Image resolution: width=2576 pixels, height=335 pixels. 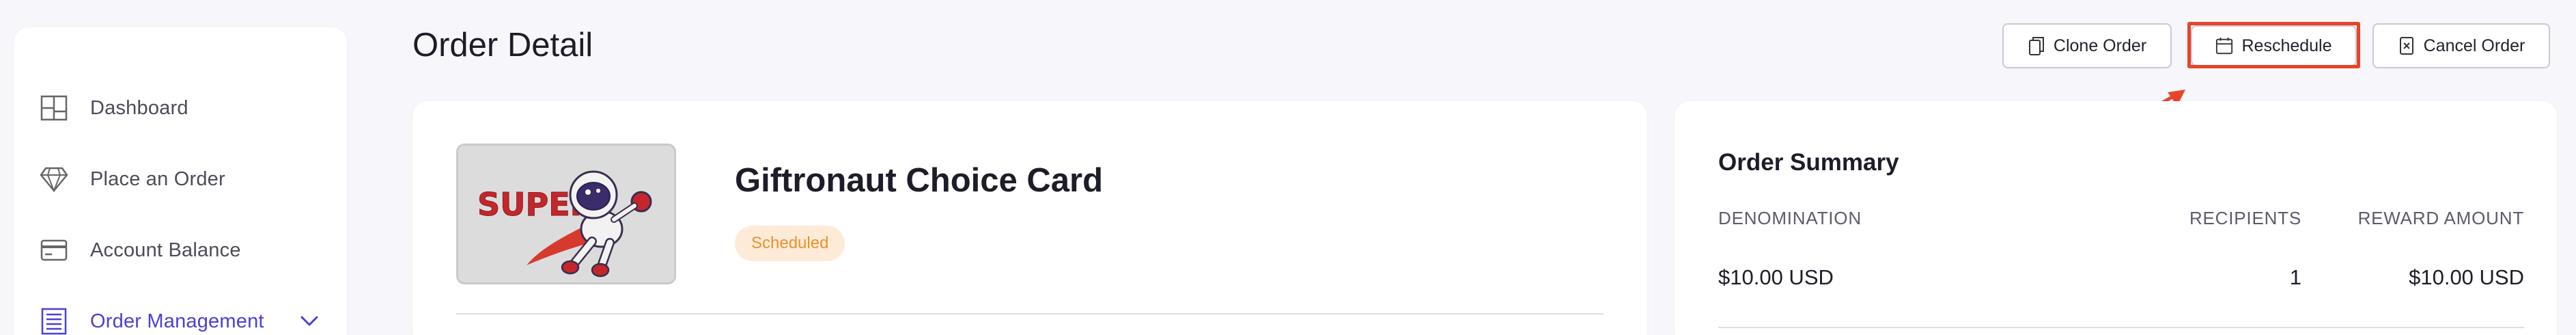 I want to click on cancel-order-label: Cancel Order, so click(x=2474, y=45).